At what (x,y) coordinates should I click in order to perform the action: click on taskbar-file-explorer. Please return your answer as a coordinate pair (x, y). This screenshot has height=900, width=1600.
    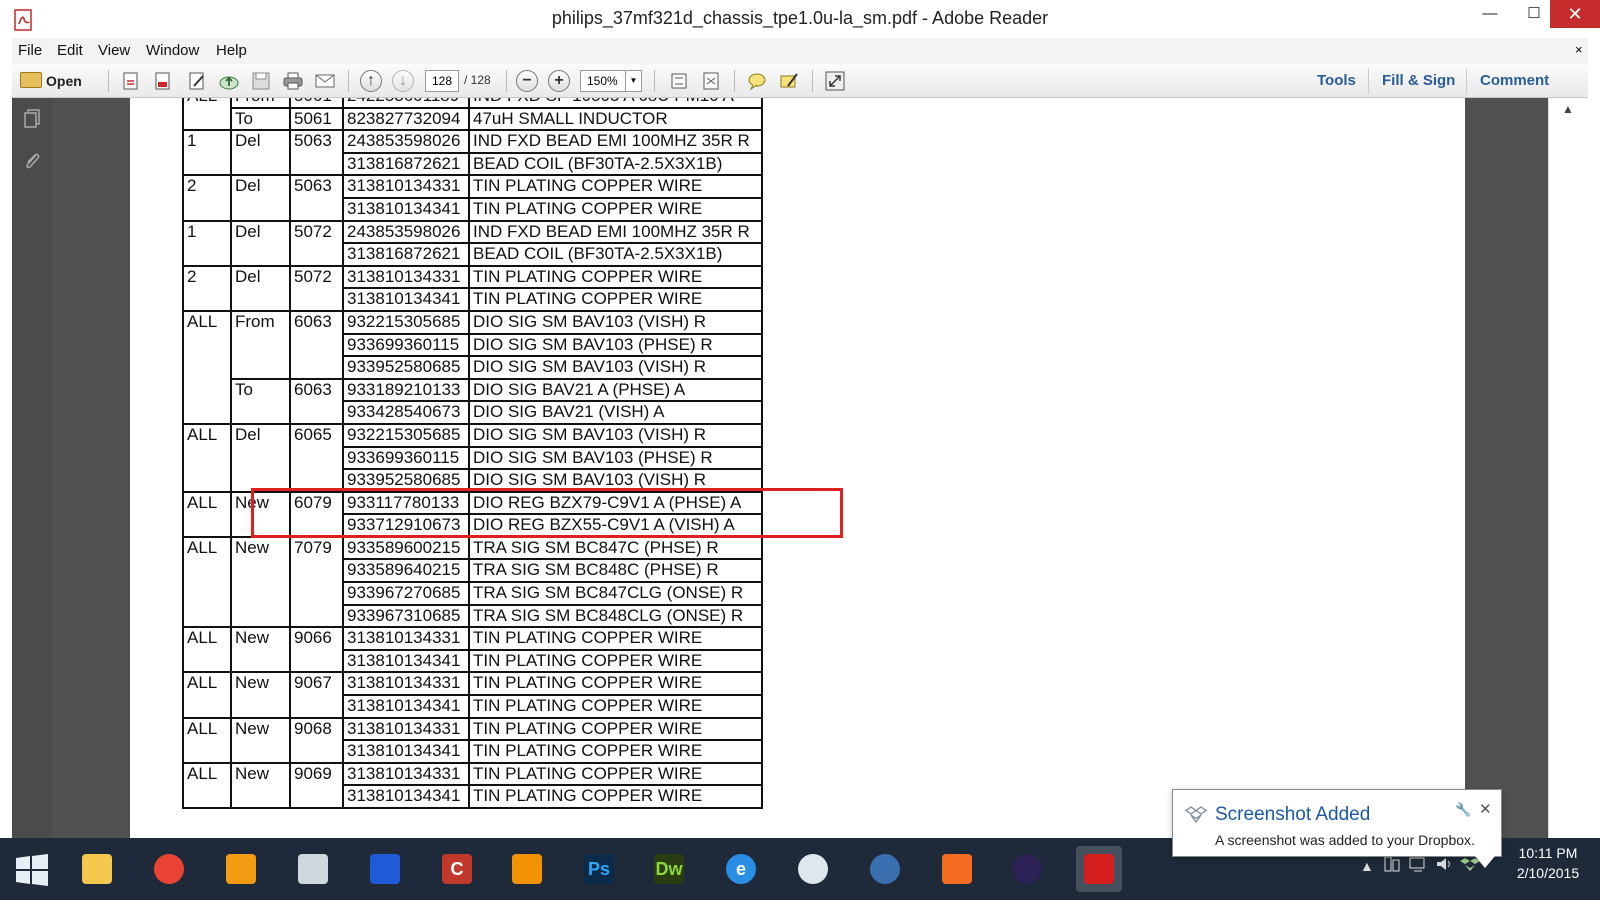
    Looking at the image, I should click on (97, 869).